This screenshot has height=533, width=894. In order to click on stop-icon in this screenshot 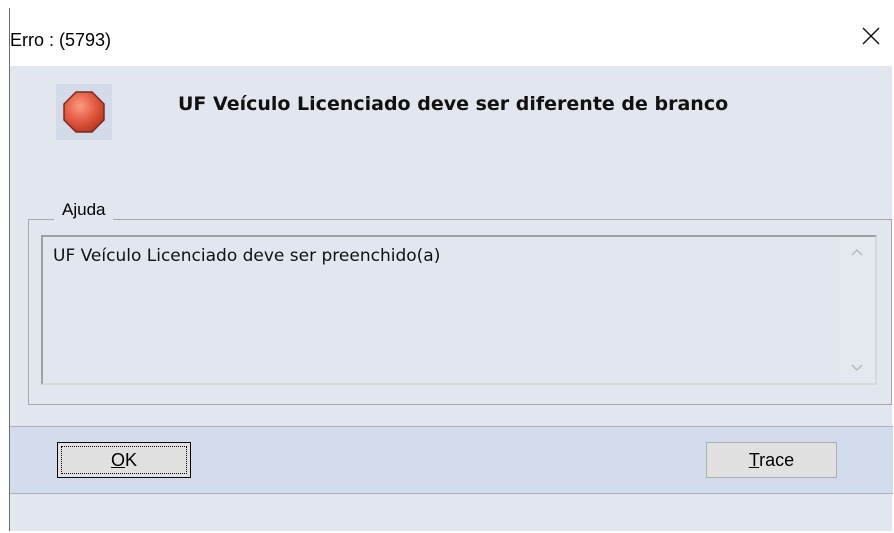, I will do `click(84, 112)`.